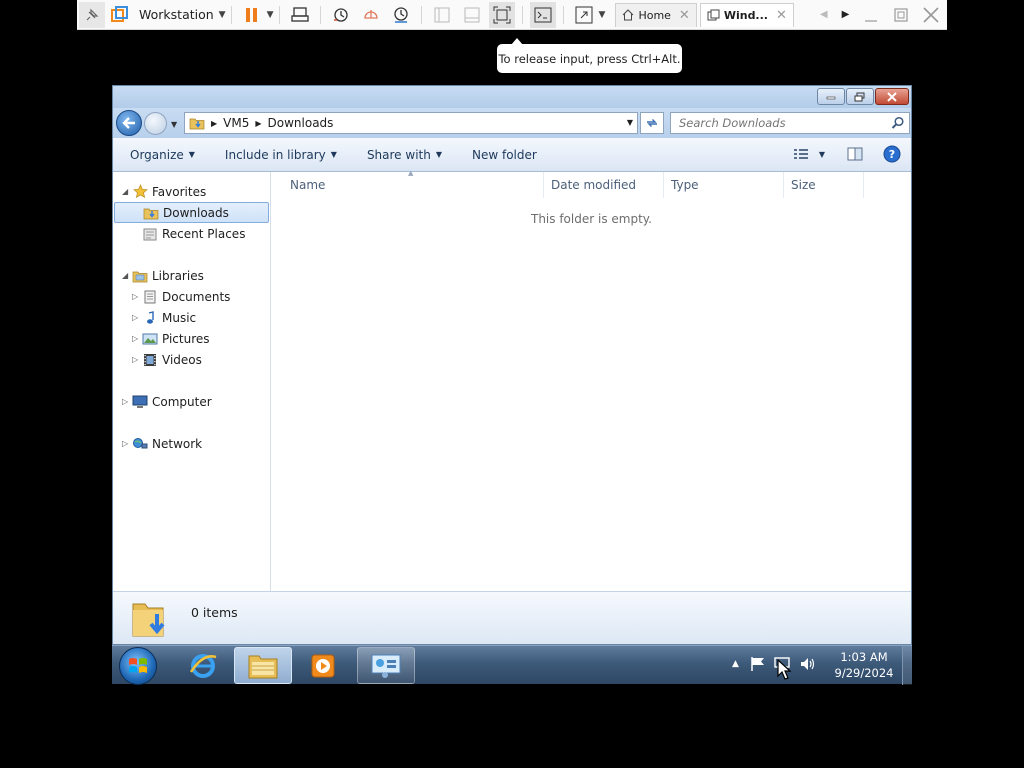  I want to click on taskbar-windows-explorer, so click(263, 665).